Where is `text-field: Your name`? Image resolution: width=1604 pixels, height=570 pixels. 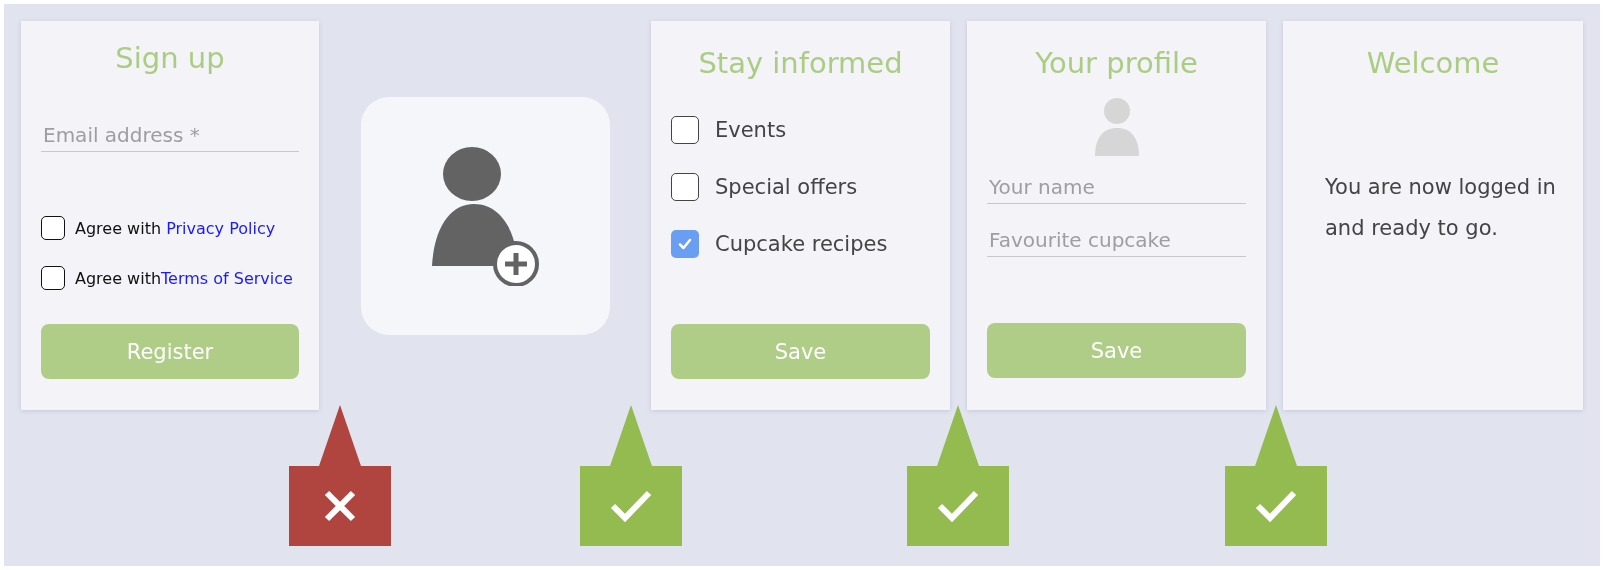
text-field: Your name is located at coordinates (1116, 188).